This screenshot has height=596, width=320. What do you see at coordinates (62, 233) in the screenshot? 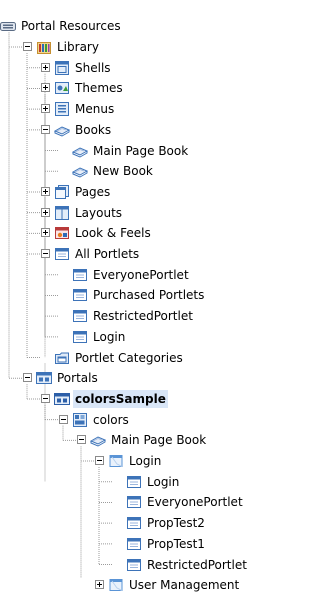
I see `look-and-feels-icon` at bounding box center [62, 233].